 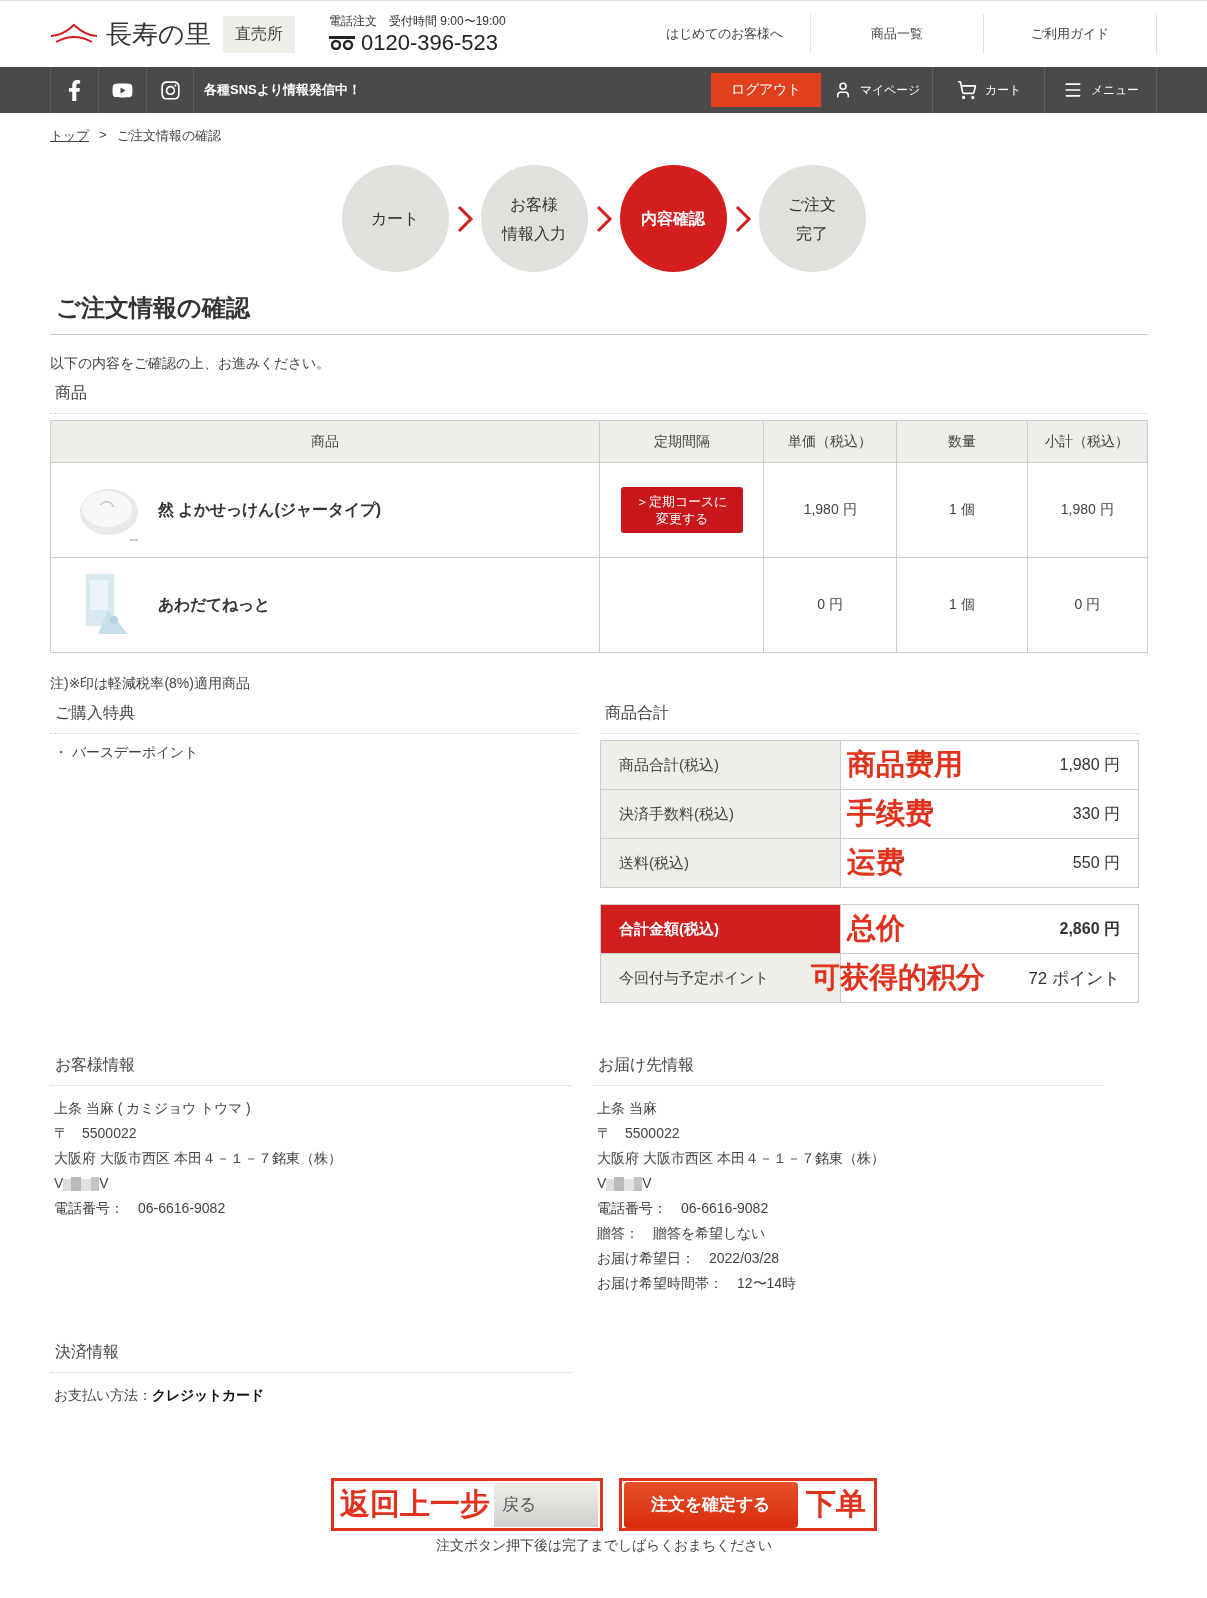 What do you see at coordinates (720, 863) in the screenshot?
I see `total-label: 送料(税込)` at bounding box center [720, 863].